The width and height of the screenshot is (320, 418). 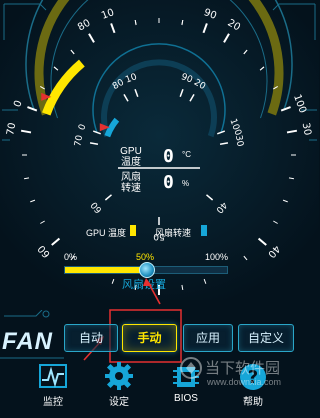 What do you see at coordinates (168, 156) in the screenshot?
I see `gpu-temp-value: 0` at bounding box center [168, 156].